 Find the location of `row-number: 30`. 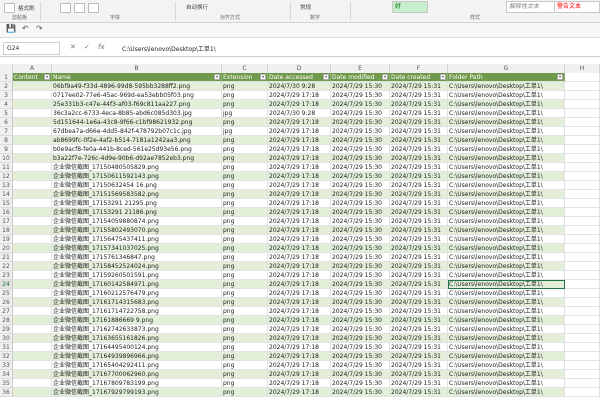

row-number: 30 is located at coordinates (6, 338).